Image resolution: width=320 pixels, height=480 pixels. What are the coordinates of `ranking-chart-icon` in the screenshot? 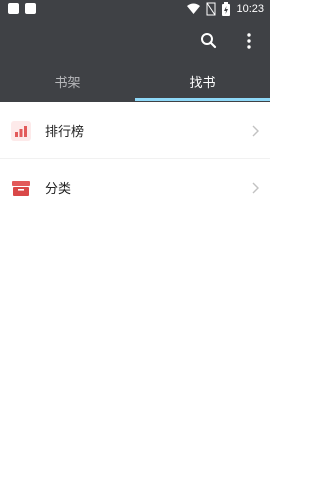 It's located at (21, 130).